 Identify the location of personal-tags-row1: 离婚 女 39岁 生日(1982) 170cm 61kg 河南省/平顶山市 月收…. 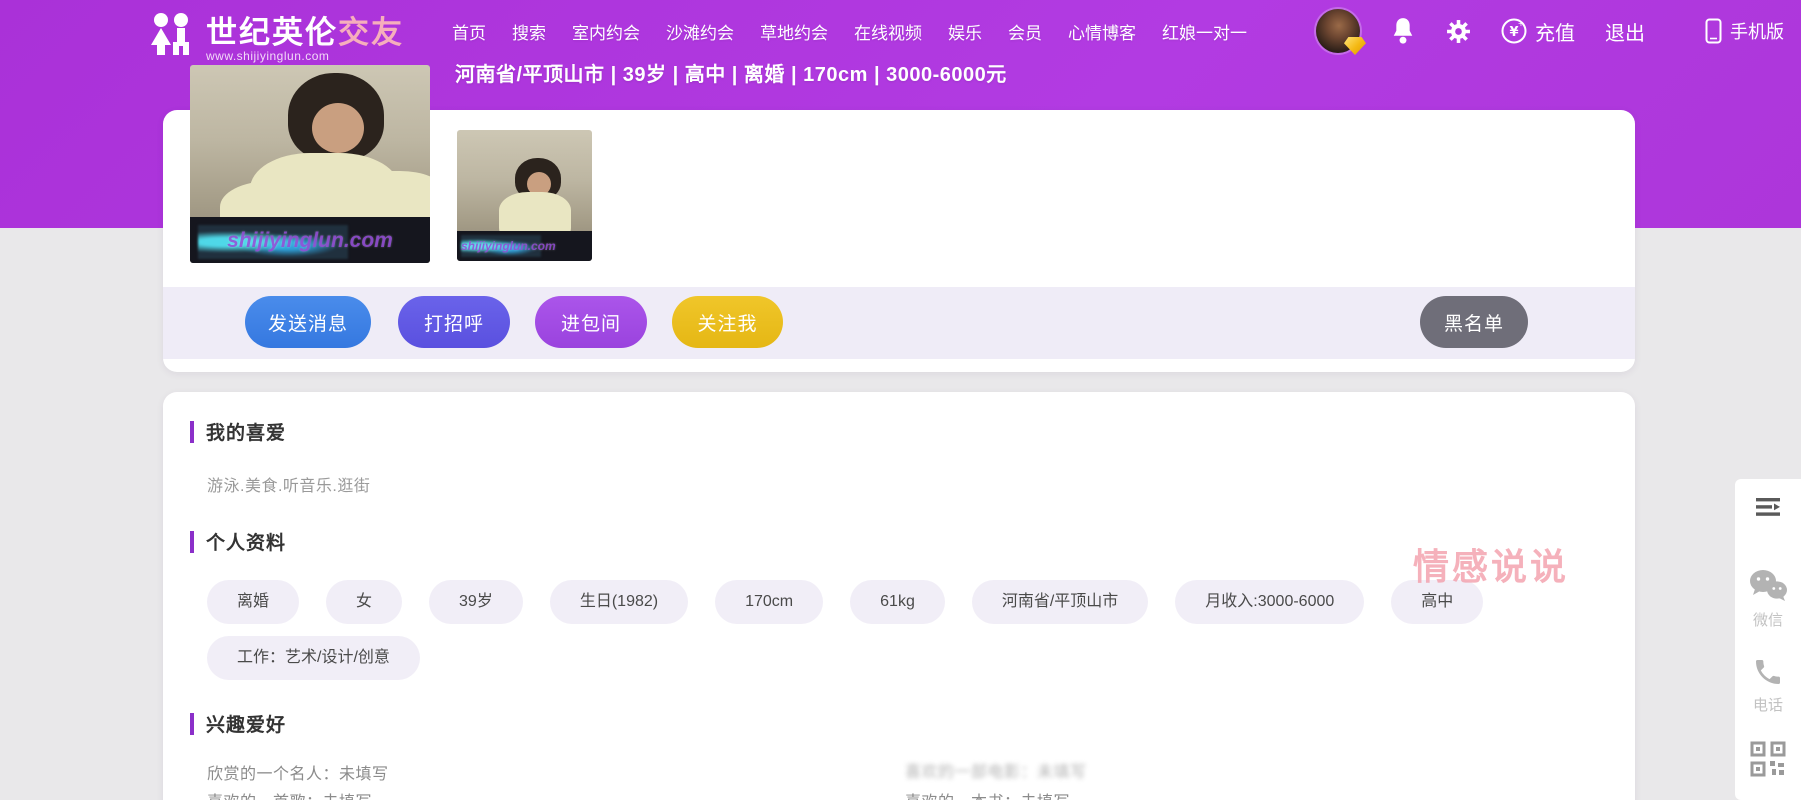
(845, 602).